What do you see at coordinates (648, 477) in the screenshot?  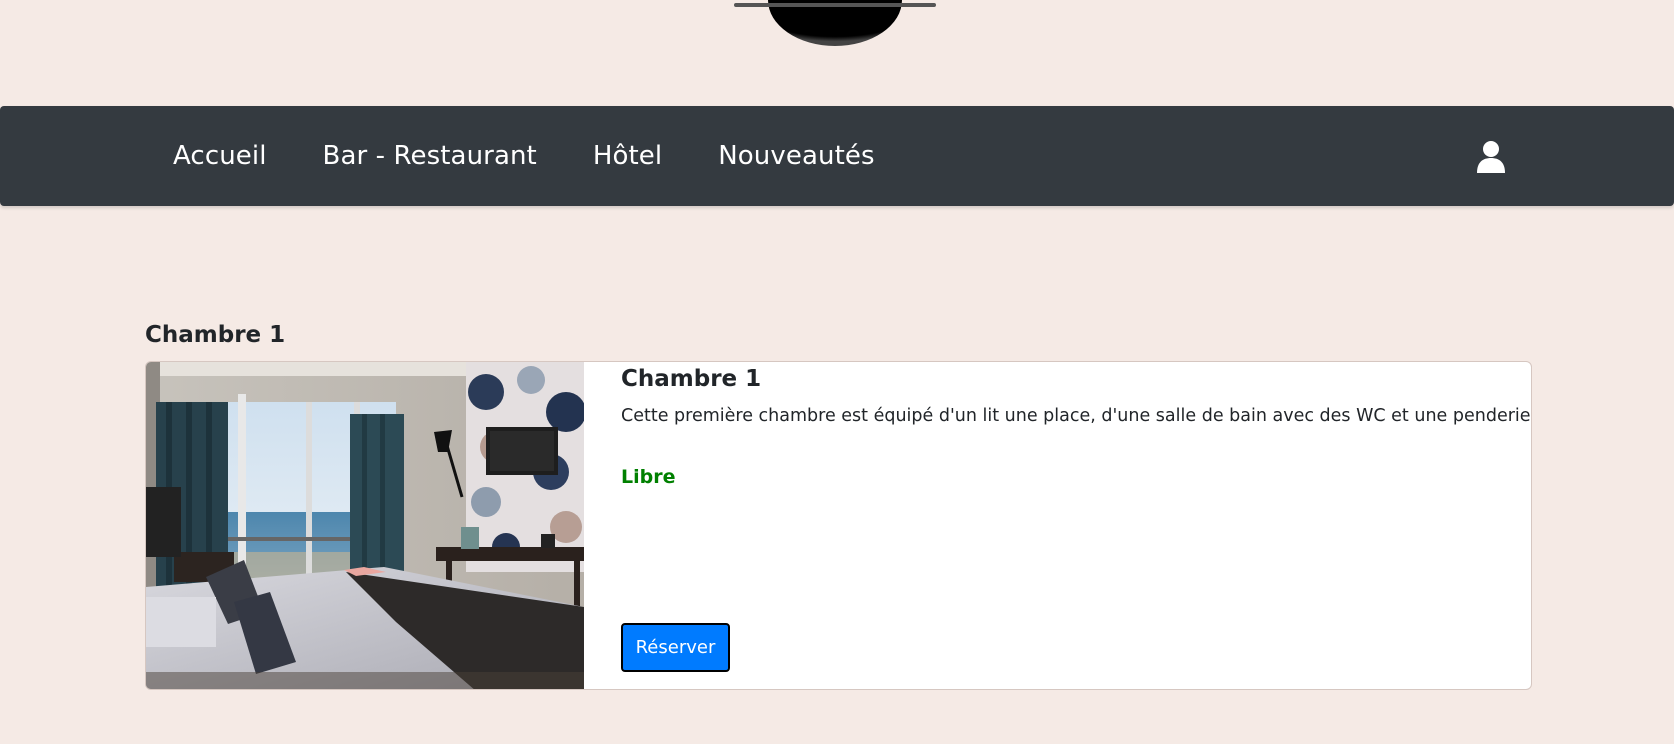 I see `room-status: Libre` at bounding box center [648, 477].